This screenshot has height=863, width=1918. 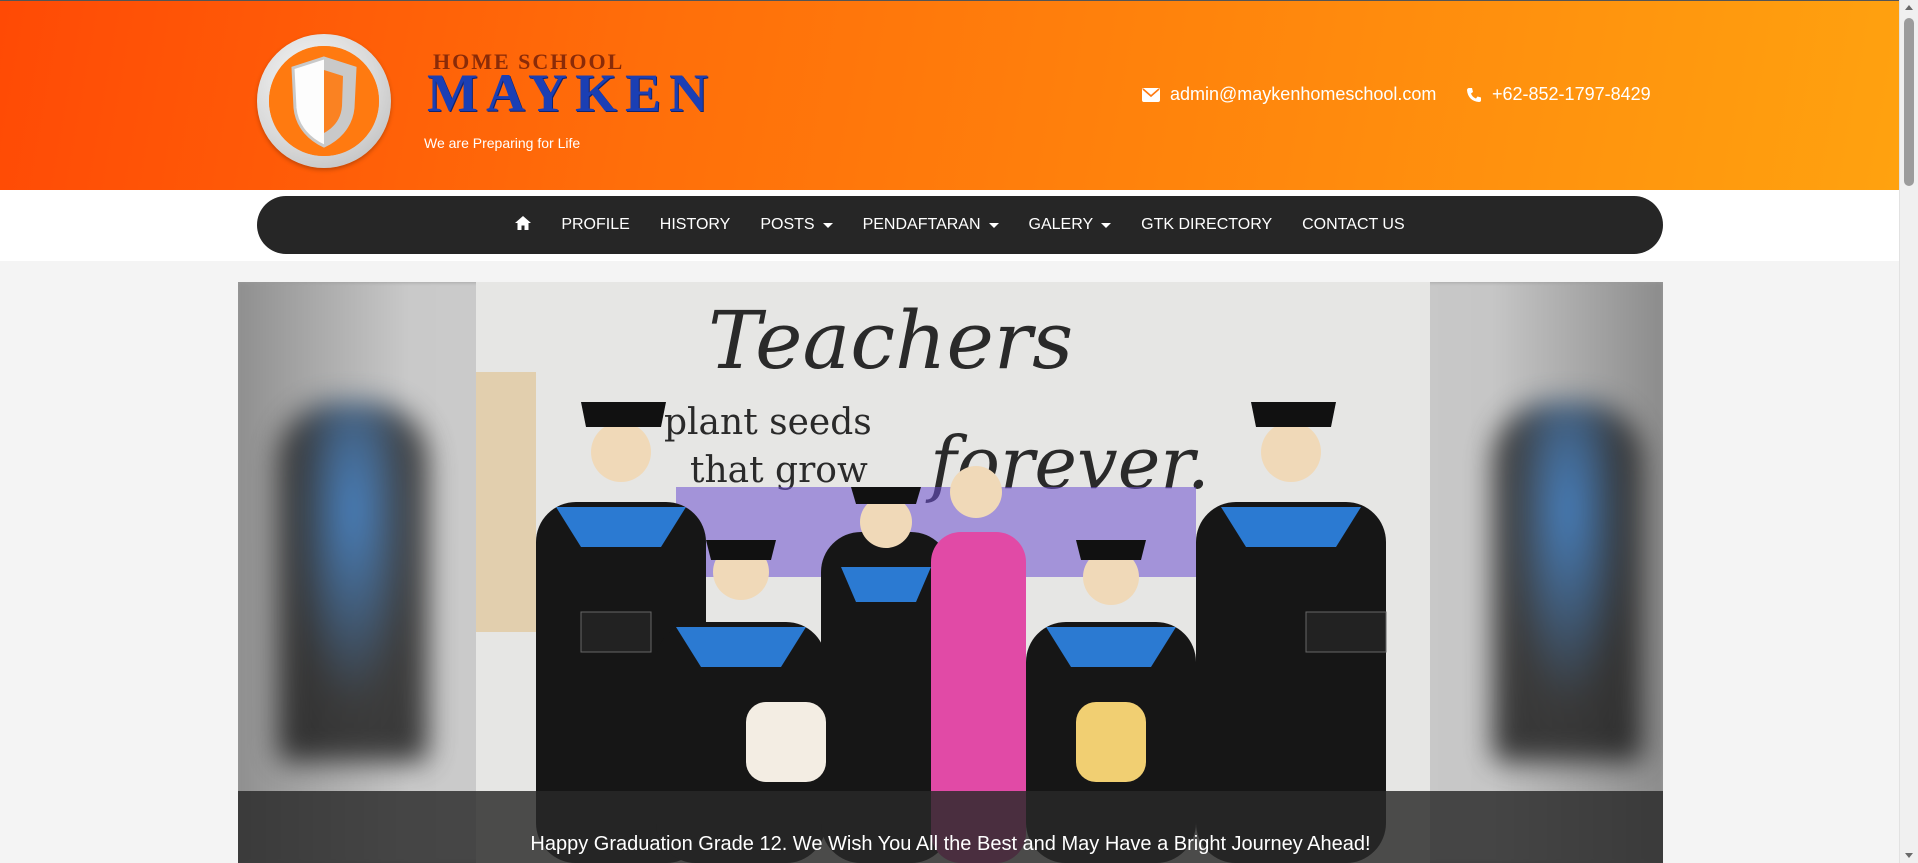 What do you see at coordinates (1908, 431) in the screenshot?
I see `page-scrollbar` at bounding box center [1908, 431].